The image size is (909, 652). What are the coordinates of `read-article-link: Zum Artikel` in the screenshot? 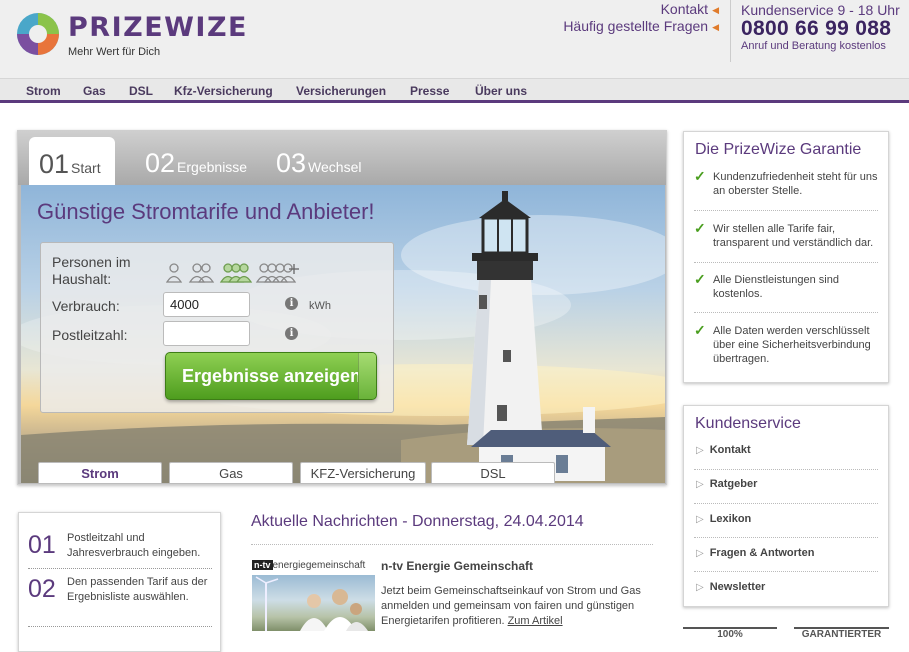 It's located at (535, 621).